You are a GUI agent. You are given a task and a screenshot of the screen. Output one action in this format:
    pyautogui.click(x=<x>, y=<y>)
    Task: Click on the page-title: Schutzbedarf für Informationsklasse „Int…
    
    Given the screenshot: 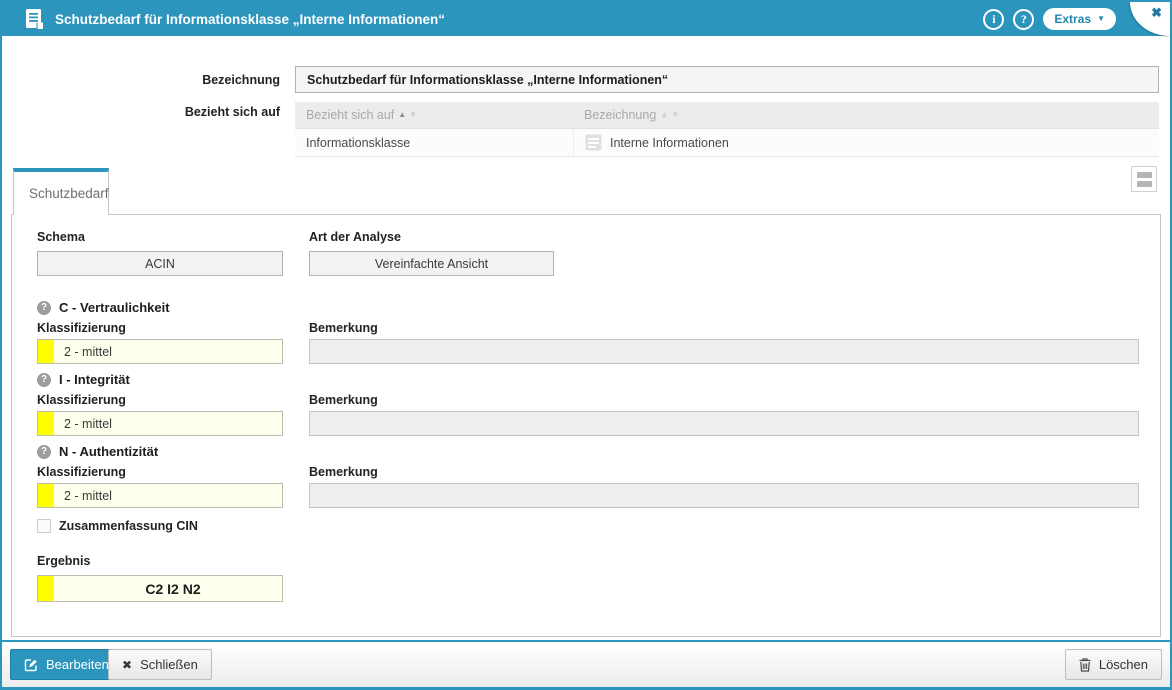 What is the action you would take?
    pyautogui.click(x=250, y=19)
    